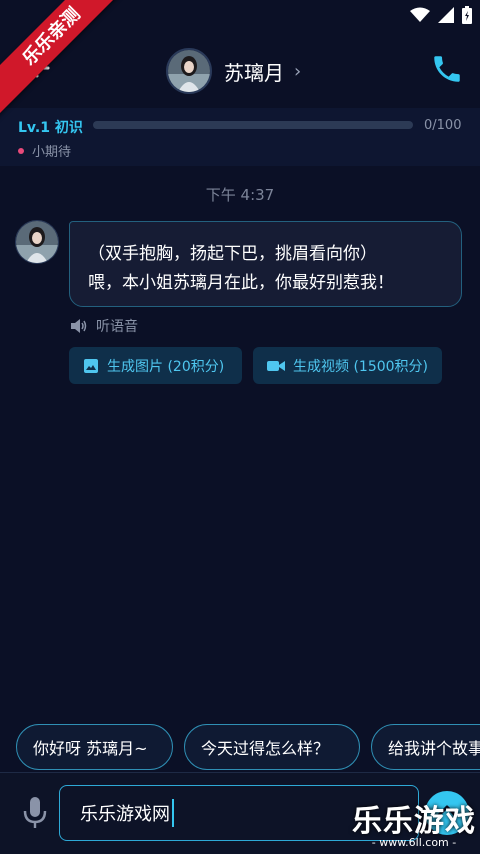 The image size is (480, 854). I want to click on site-watermark: 乐乐游戏 - www.6ll.com -, so click(414, 822).